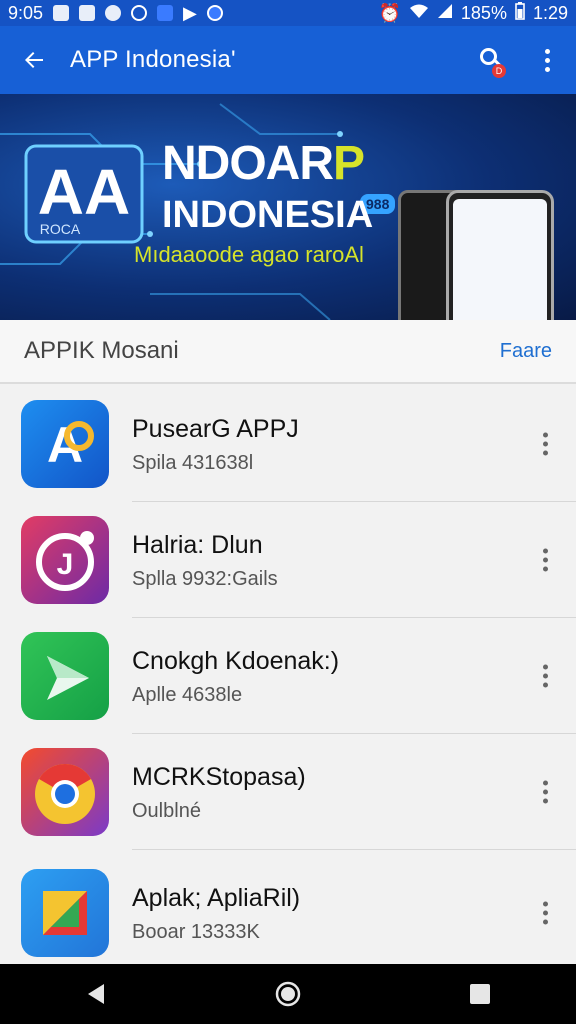  What do you see at coordinates (445, 13) in the screenshot?
I see `signal-icon` at bounding box center [445, 13].